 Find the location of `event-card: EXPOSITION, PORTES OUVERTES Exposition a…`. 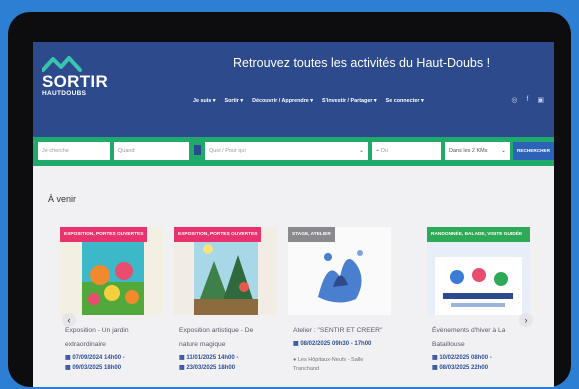

event-card: EXPOSITION, PORTES OUVERTES Exposition a… is located at coordinates (225, 307).